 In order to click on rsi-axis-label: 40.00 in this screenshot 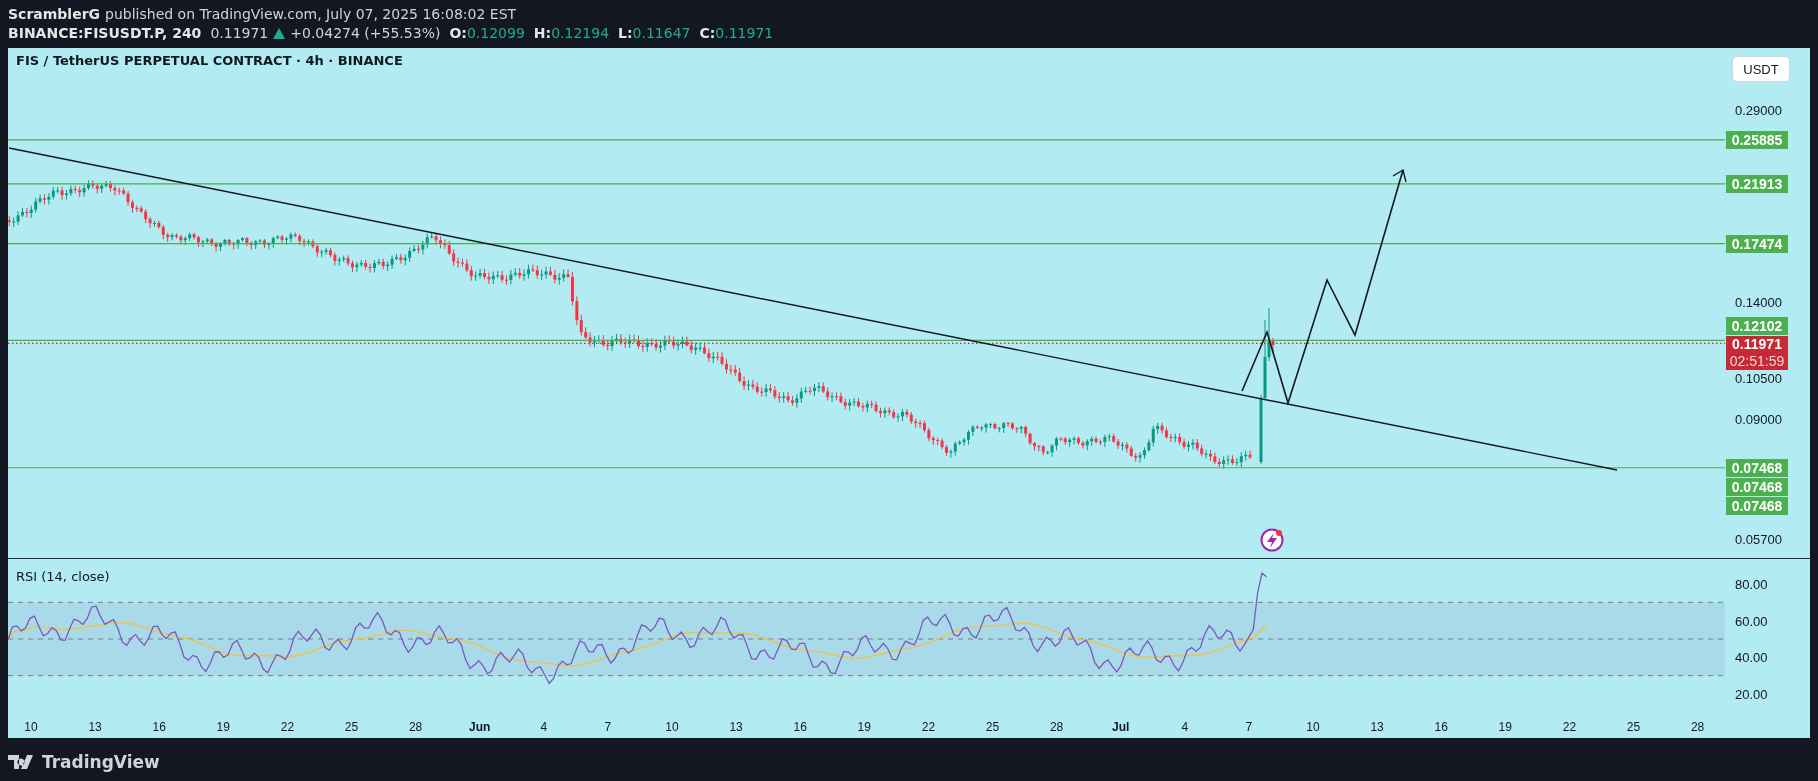, I will do `click(1751, 657)`.